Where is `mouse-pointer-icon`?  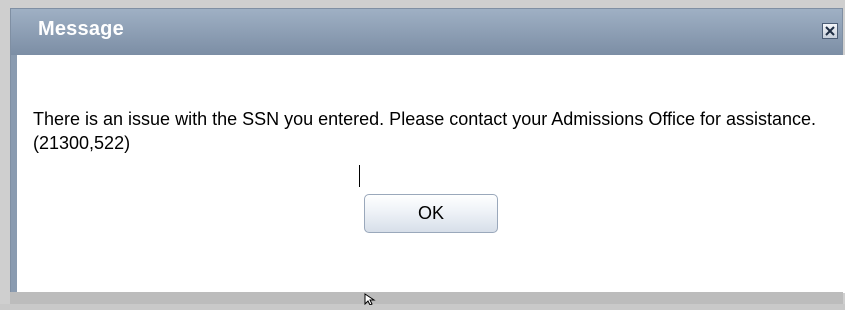
mouse-pointer-icon is located at coordinates (370, 301).